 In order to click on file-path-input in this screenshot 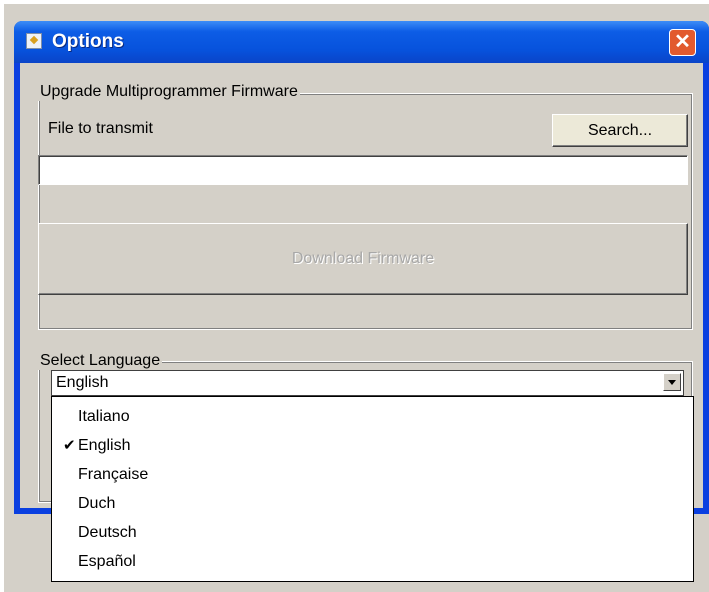, I will do `click(363, 170)`.